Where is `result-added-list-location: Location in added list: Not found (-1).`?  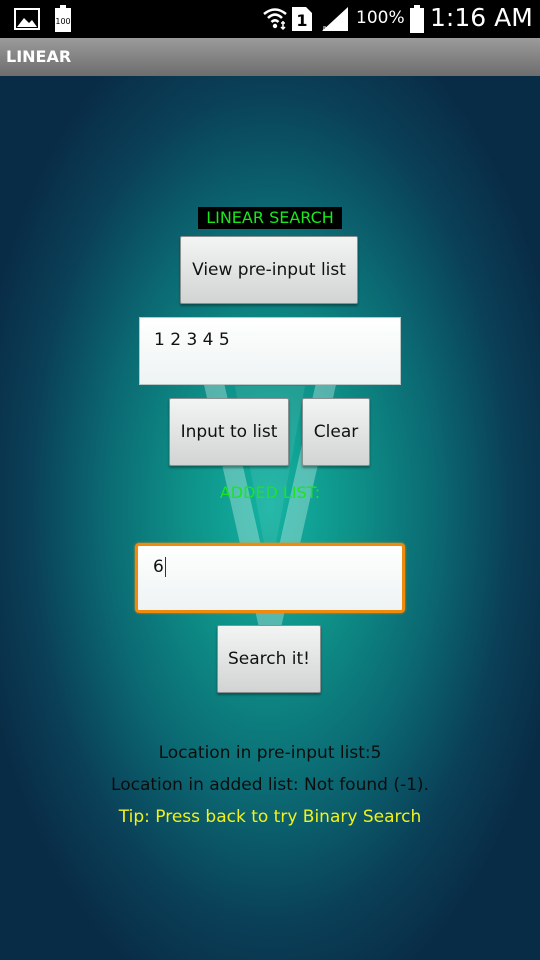 result-added-list-location: Location in added list: Not found (-1). is located at coordinates (270, 785).